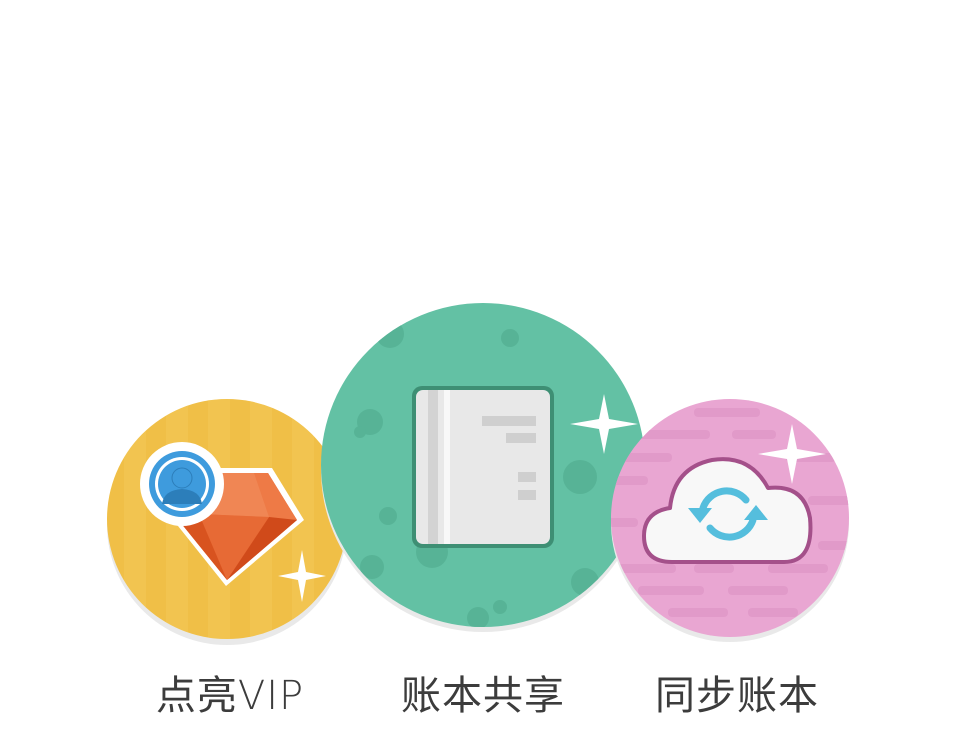 This screenshot has width=959, height=744. Describe the element at coordinates (737, 696) in the screenshot. I see `sync-label: 同步账本` at that location.